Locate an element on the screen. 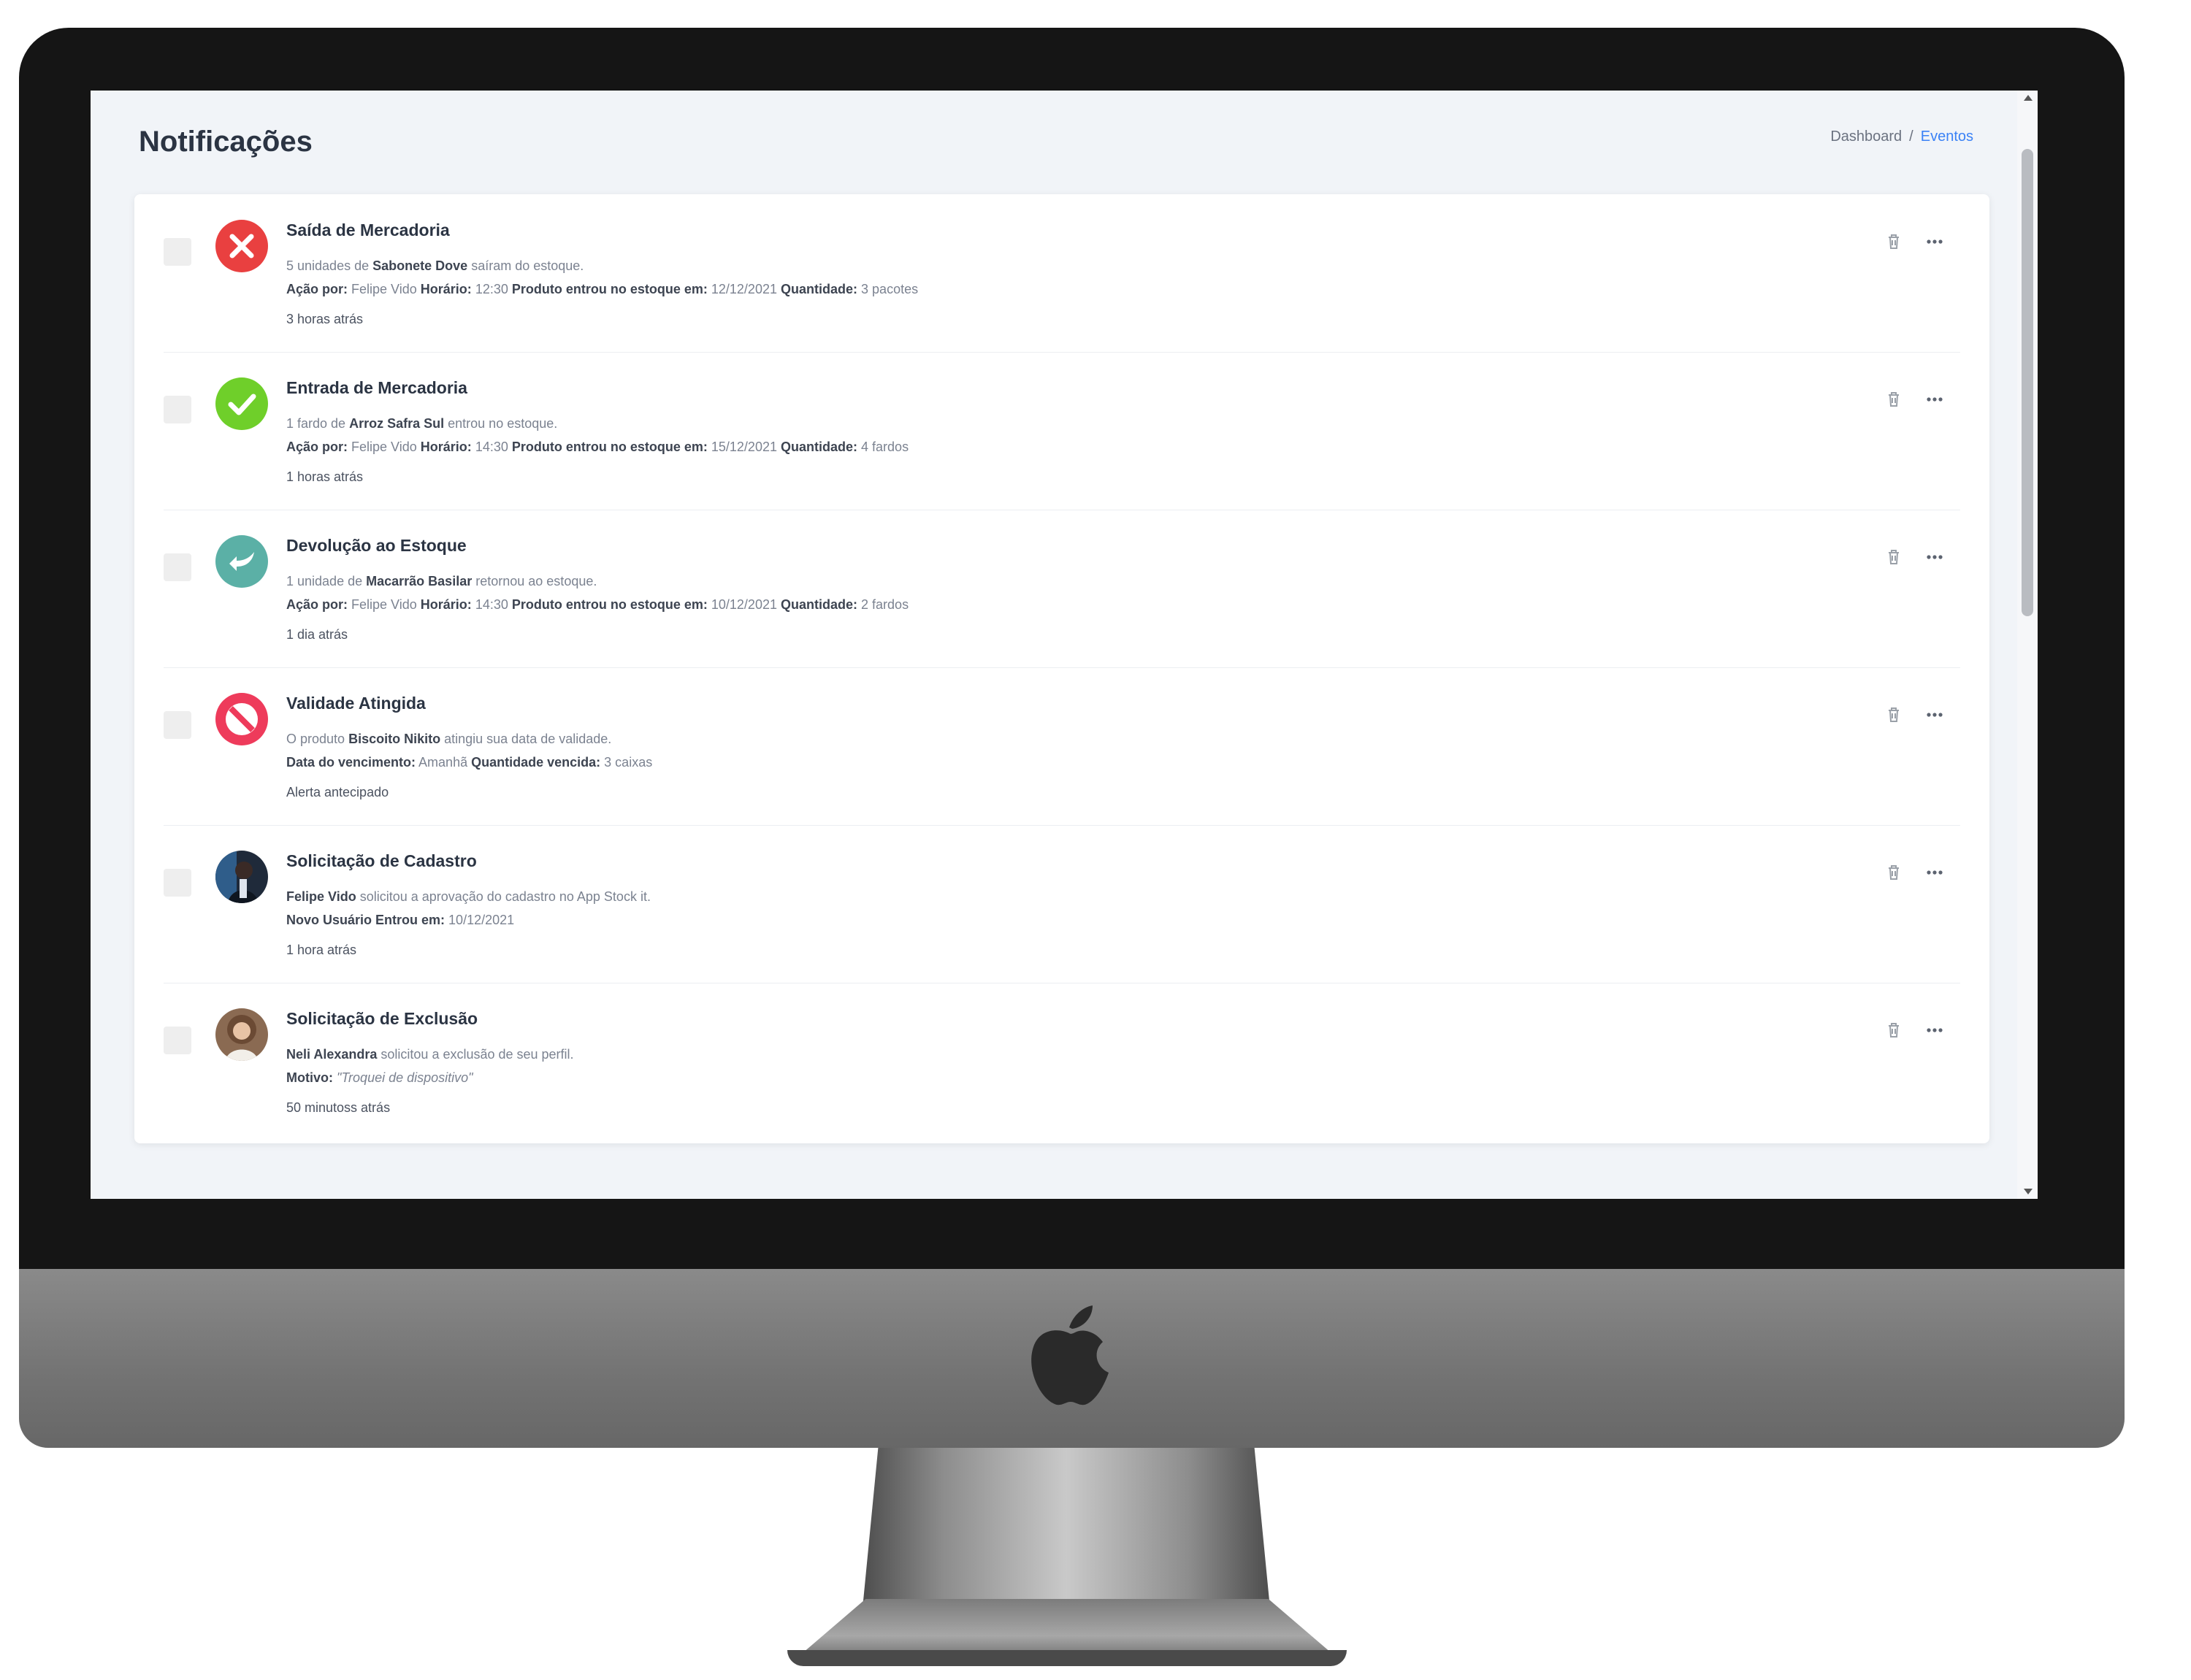  breadcrumb: Dashboard / Eventos is located at coordinates (1901, 137).